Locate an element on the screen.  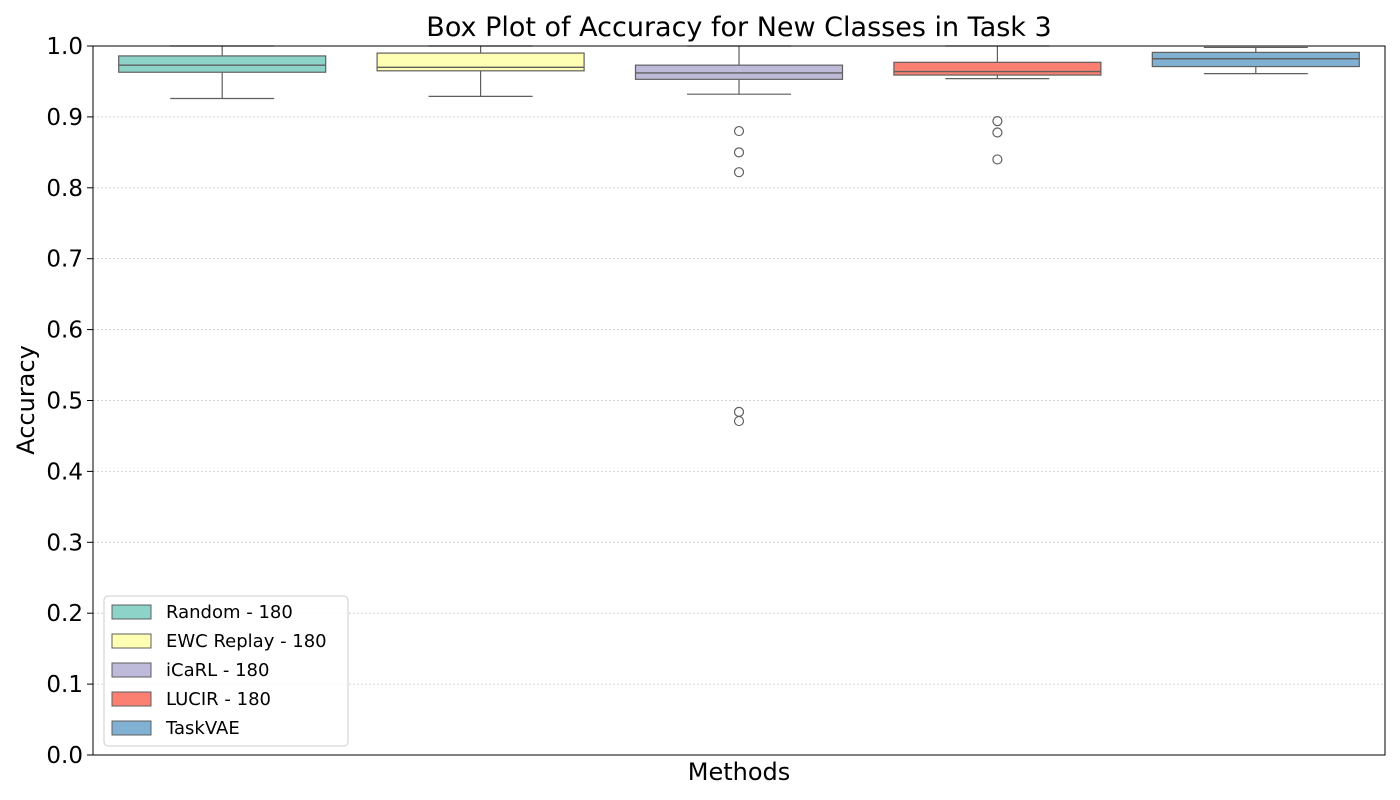
legend-label: Random - 180 is located at coordinates (229, 612).